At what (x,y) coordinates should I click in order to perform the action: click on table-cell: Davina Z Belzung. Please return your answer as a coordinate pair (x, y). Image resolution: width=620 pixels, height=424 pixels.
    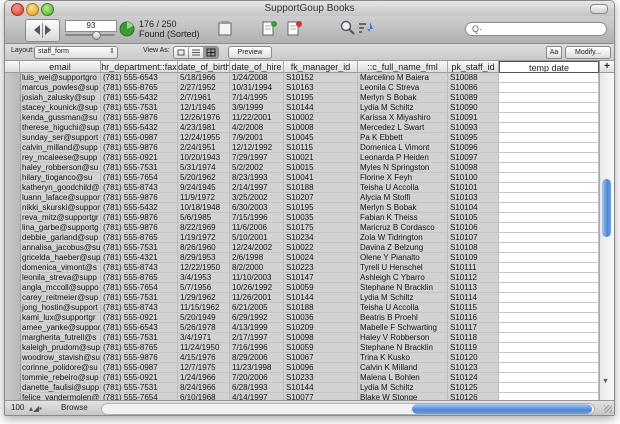
    Looking at the image, I should click on (403, 248).